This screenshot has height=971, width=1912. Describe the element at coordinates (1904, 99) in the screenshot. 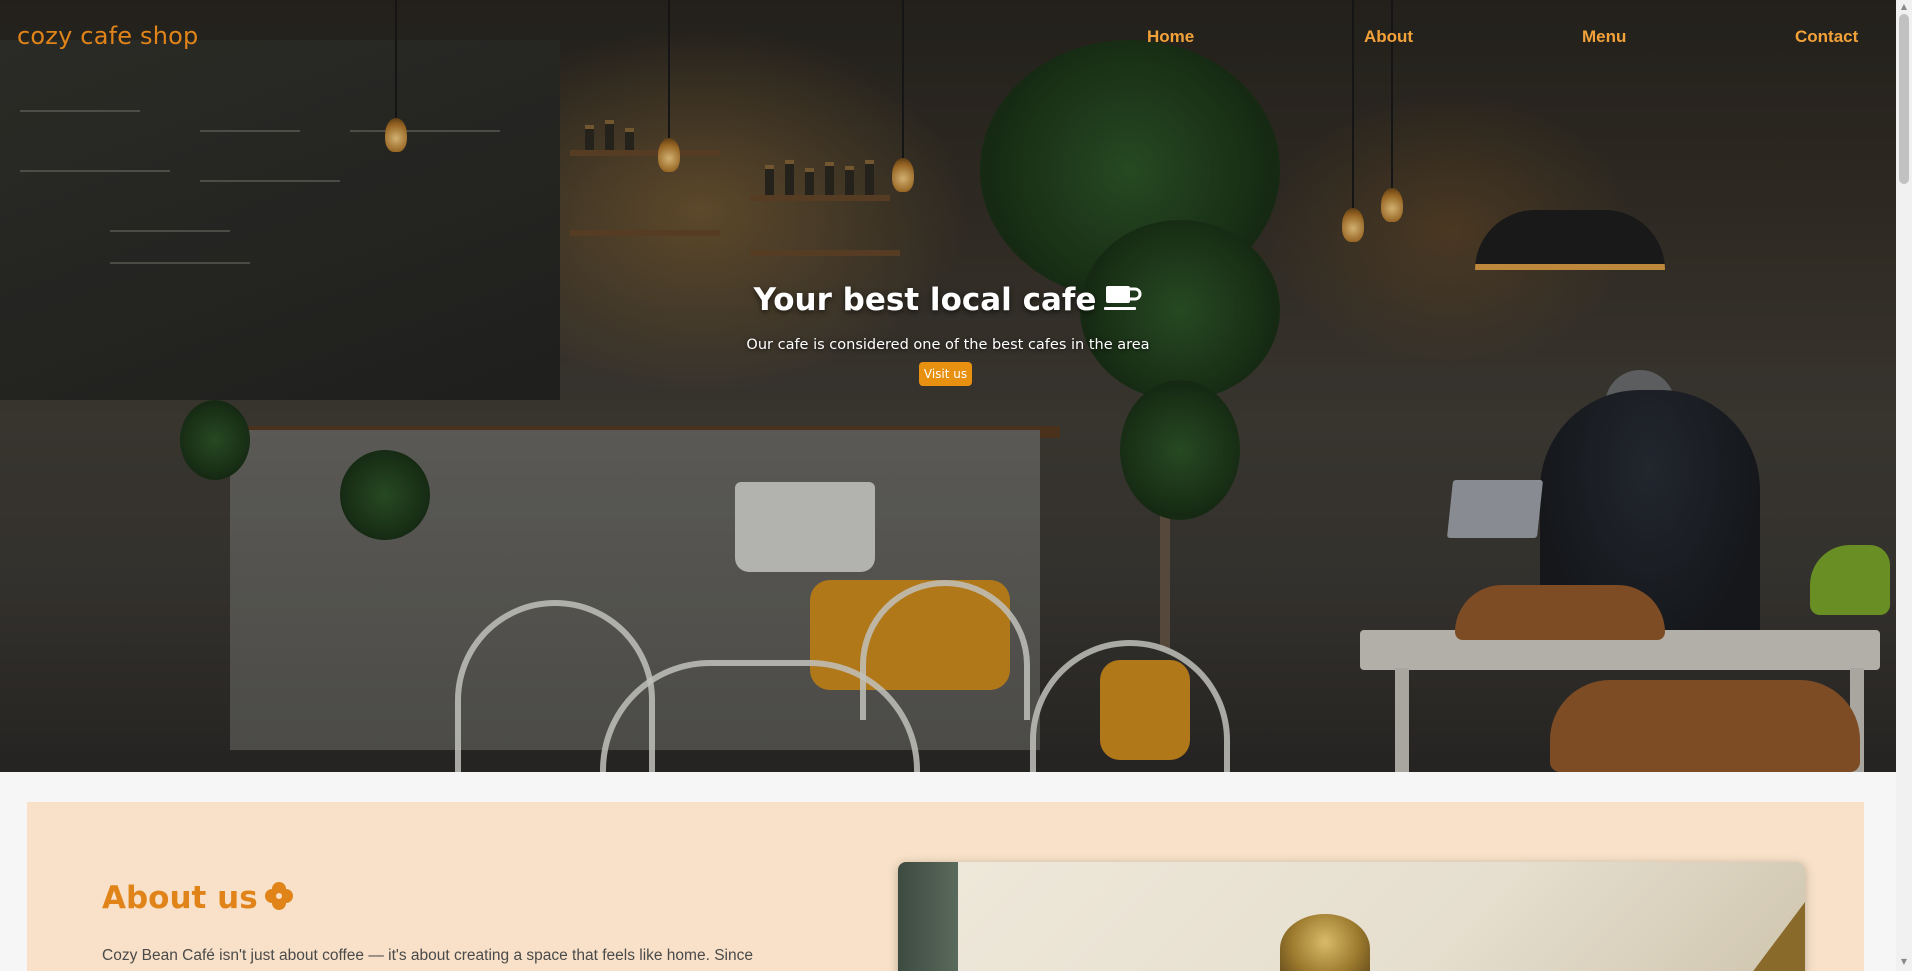

I see `scrollbar-thumb` at that location.